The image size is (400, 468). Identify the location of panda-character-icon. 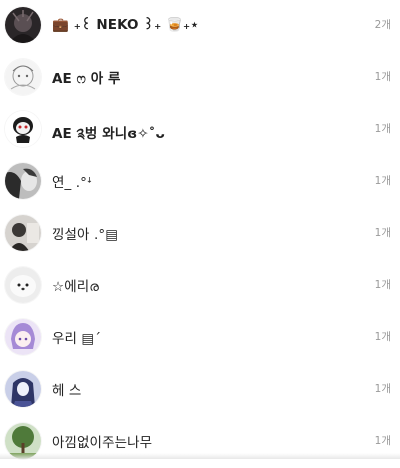
(23, 129).